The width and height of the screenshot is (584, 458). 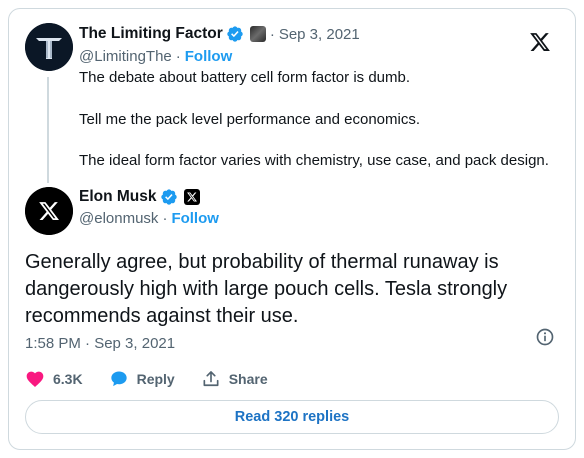 I want to click on reply-button: Reply, so click(x=142, y=379).